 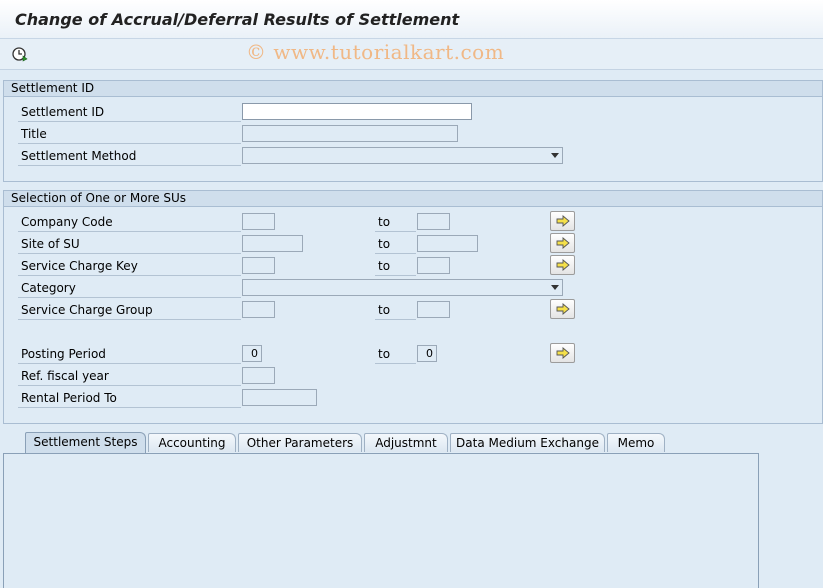 What do you see at coordinates (395, 311) in the screenshot?
I see `service-charge-group-to-label: to` at bounding box center [395, 311].